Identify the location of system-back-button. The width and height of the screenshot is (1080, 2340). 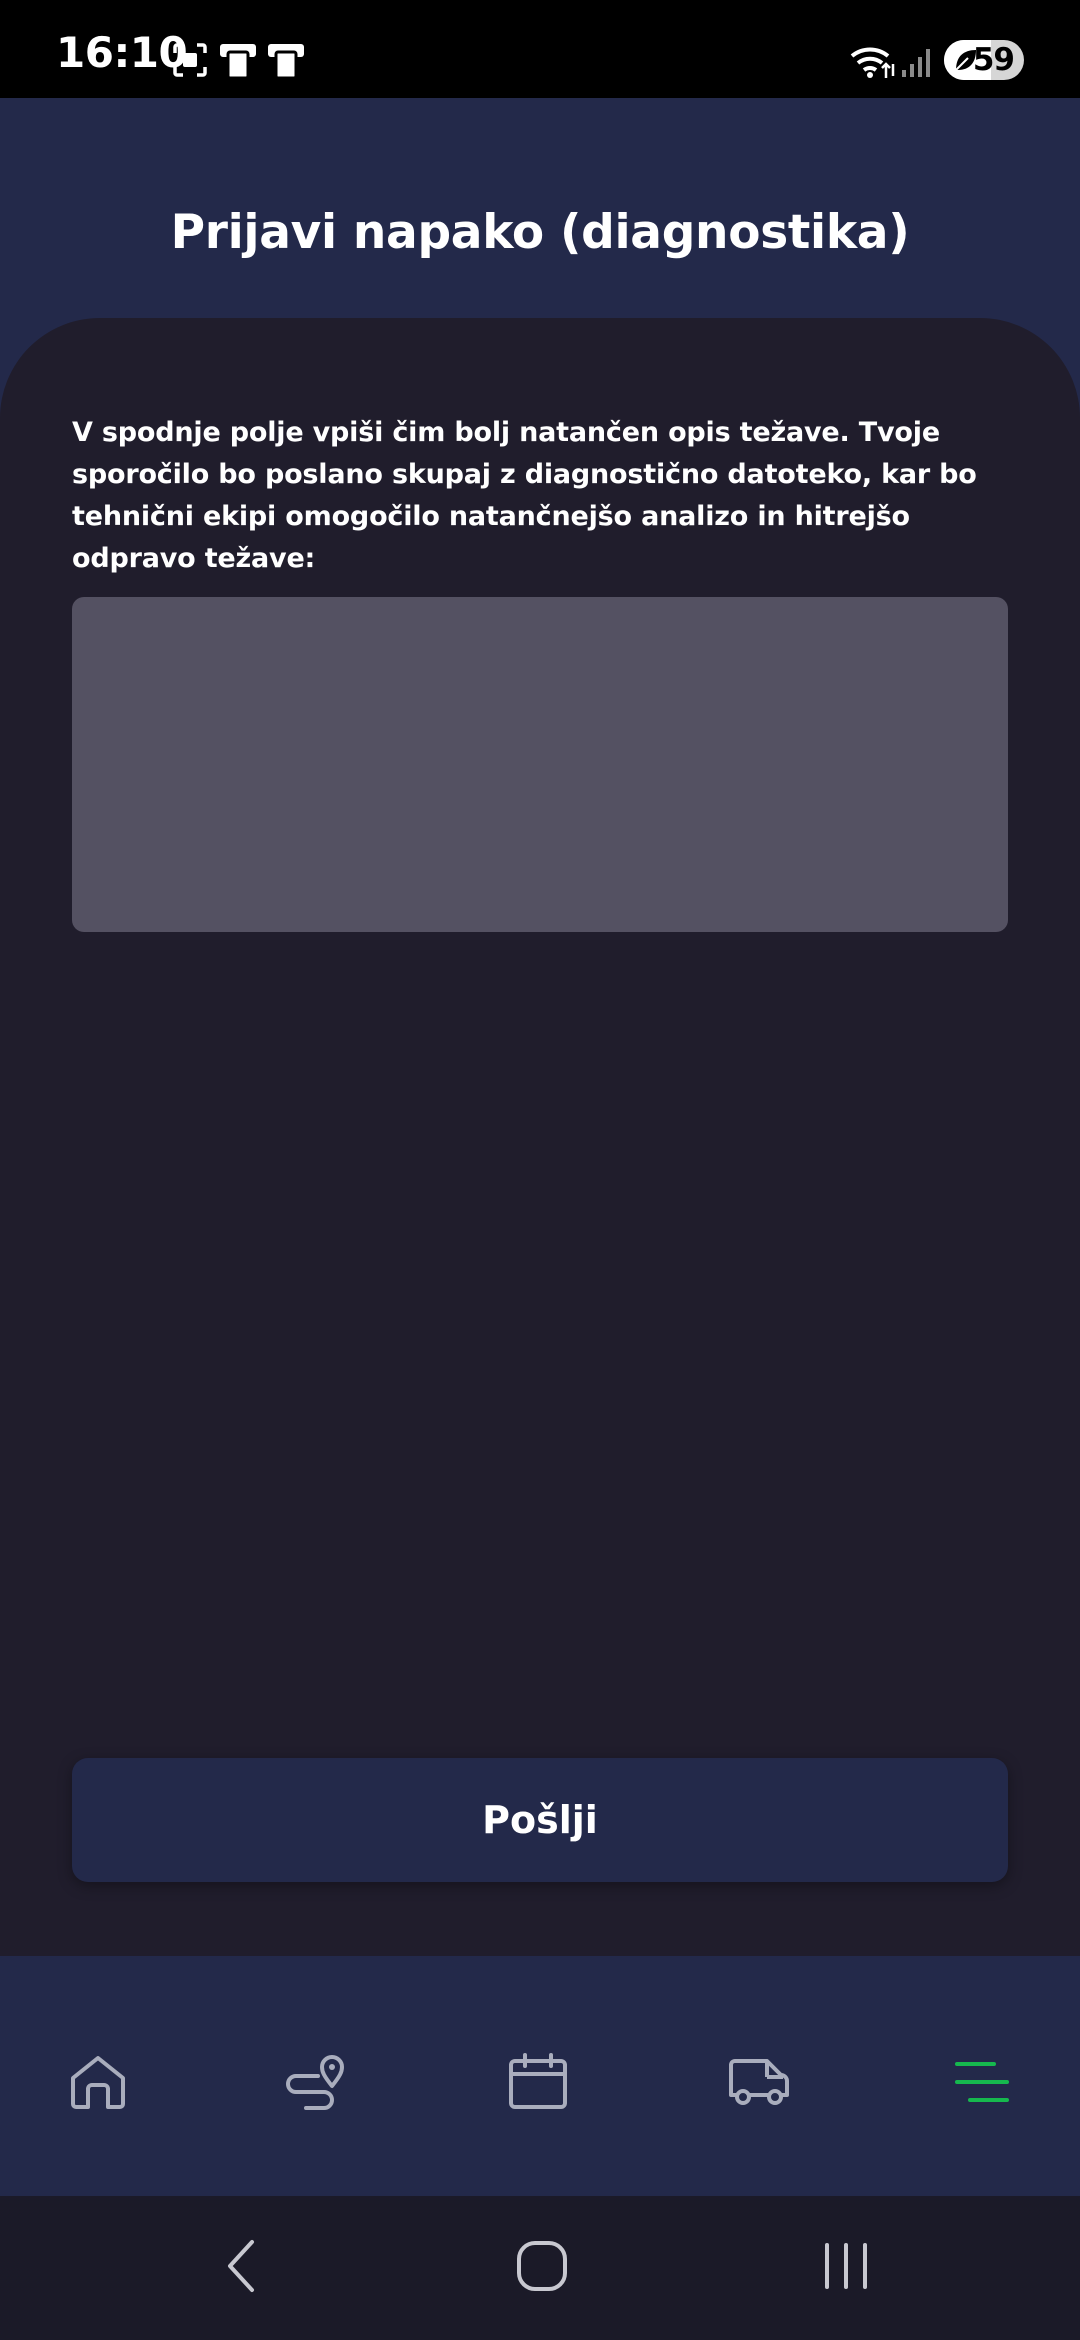
(242, 2268).